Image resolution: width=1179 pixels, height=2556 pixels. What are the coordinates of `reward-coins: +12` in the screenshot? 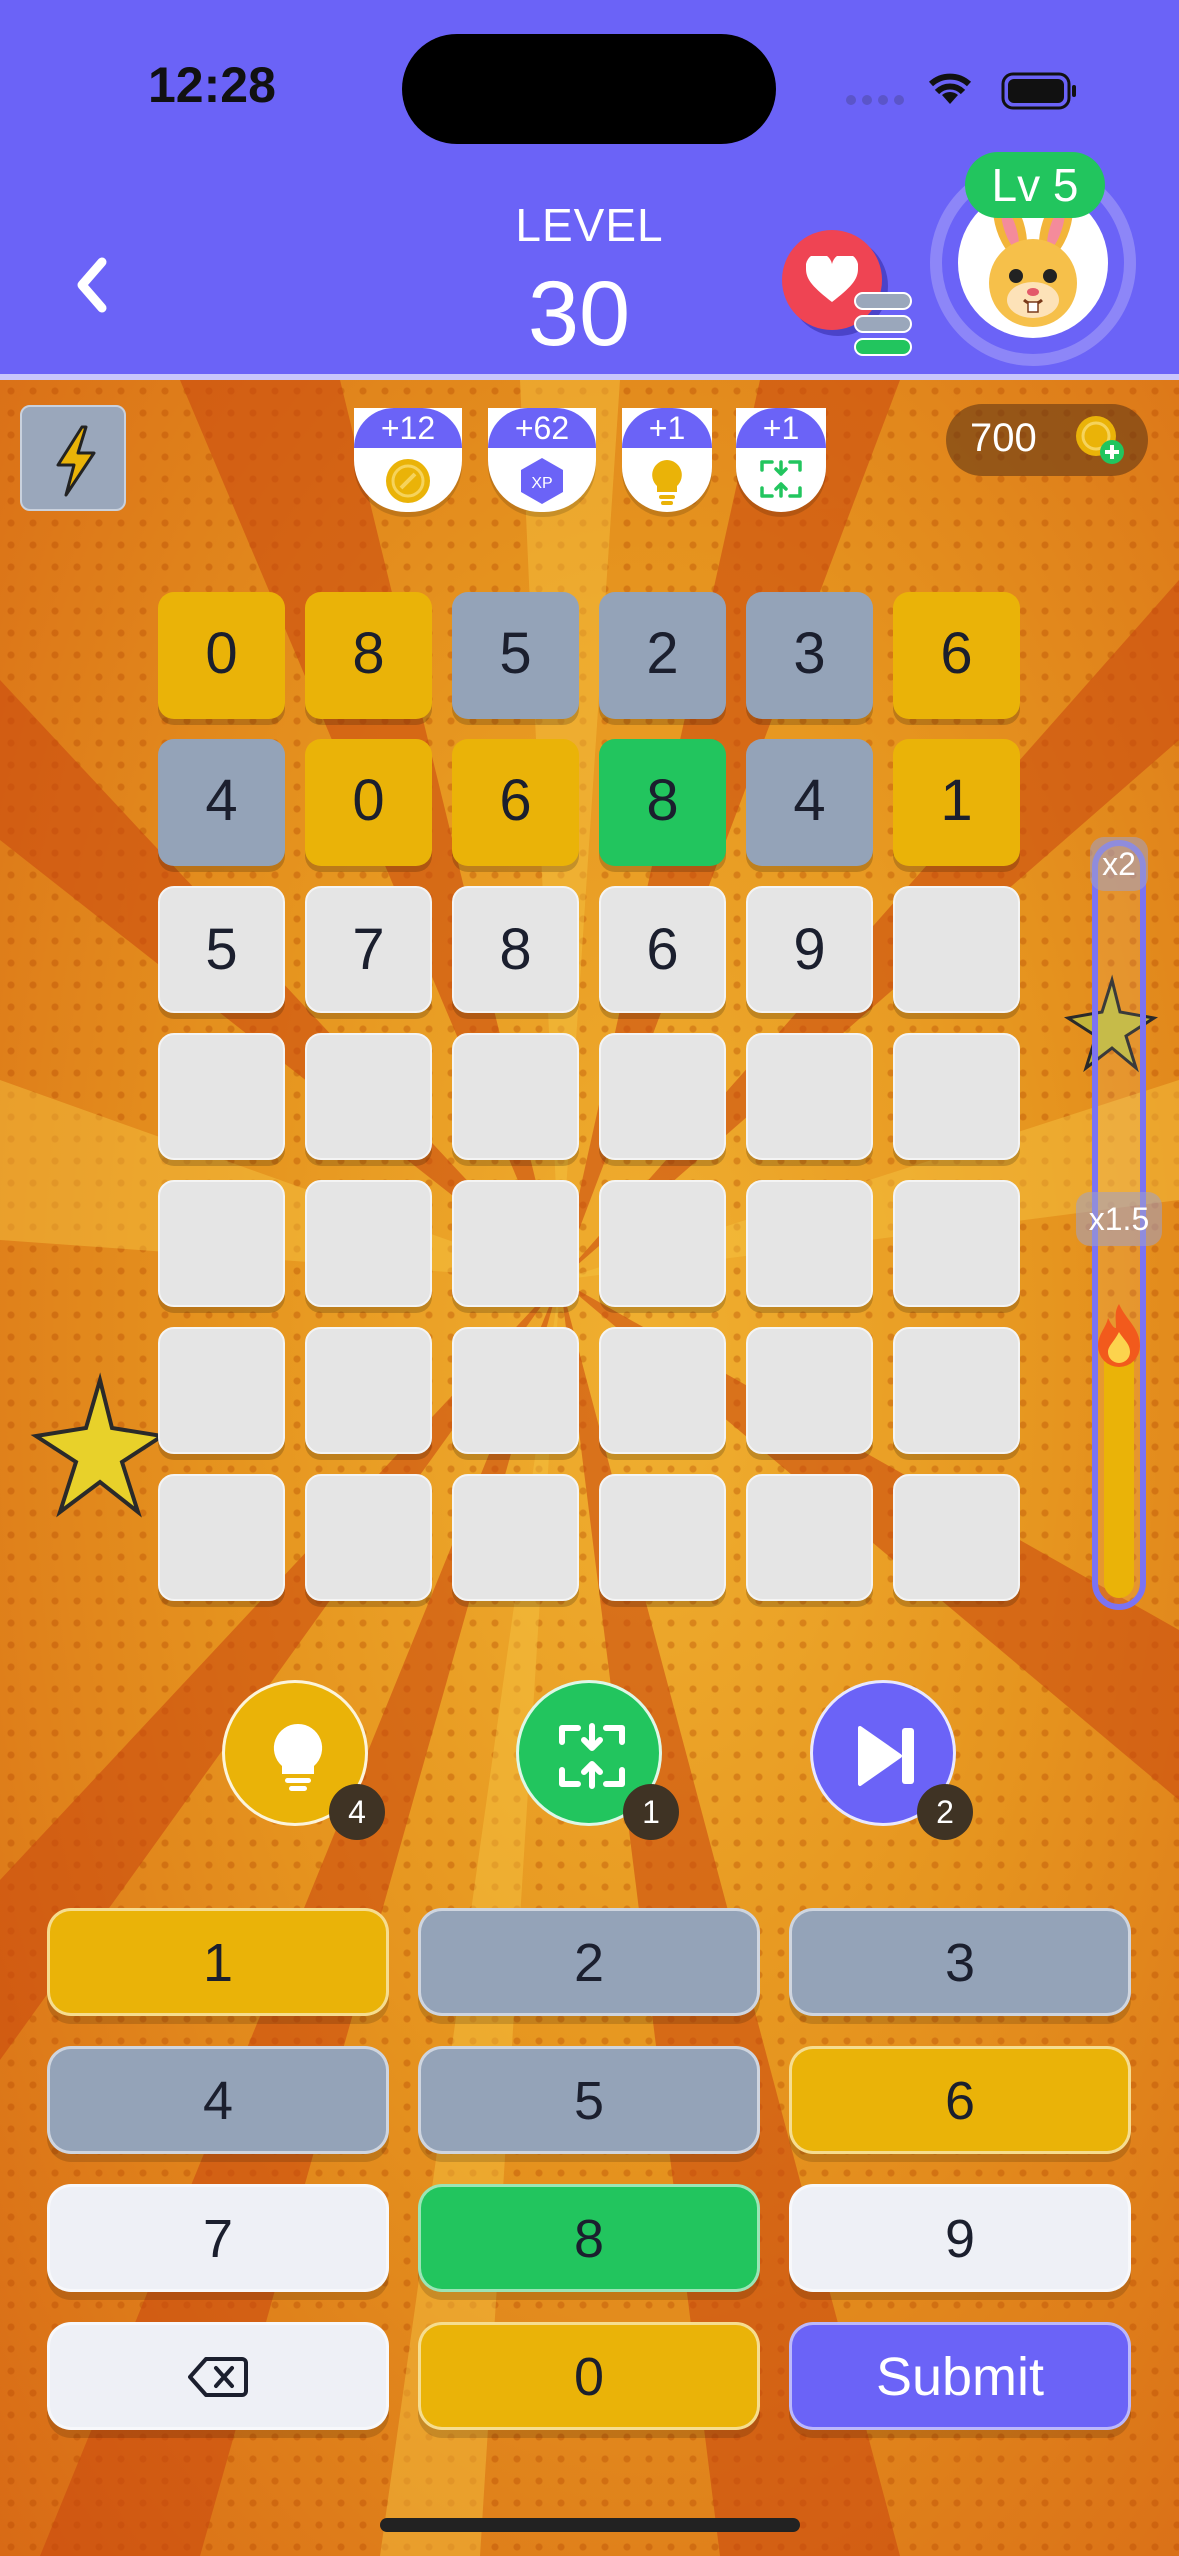 It's located at (408, 460).